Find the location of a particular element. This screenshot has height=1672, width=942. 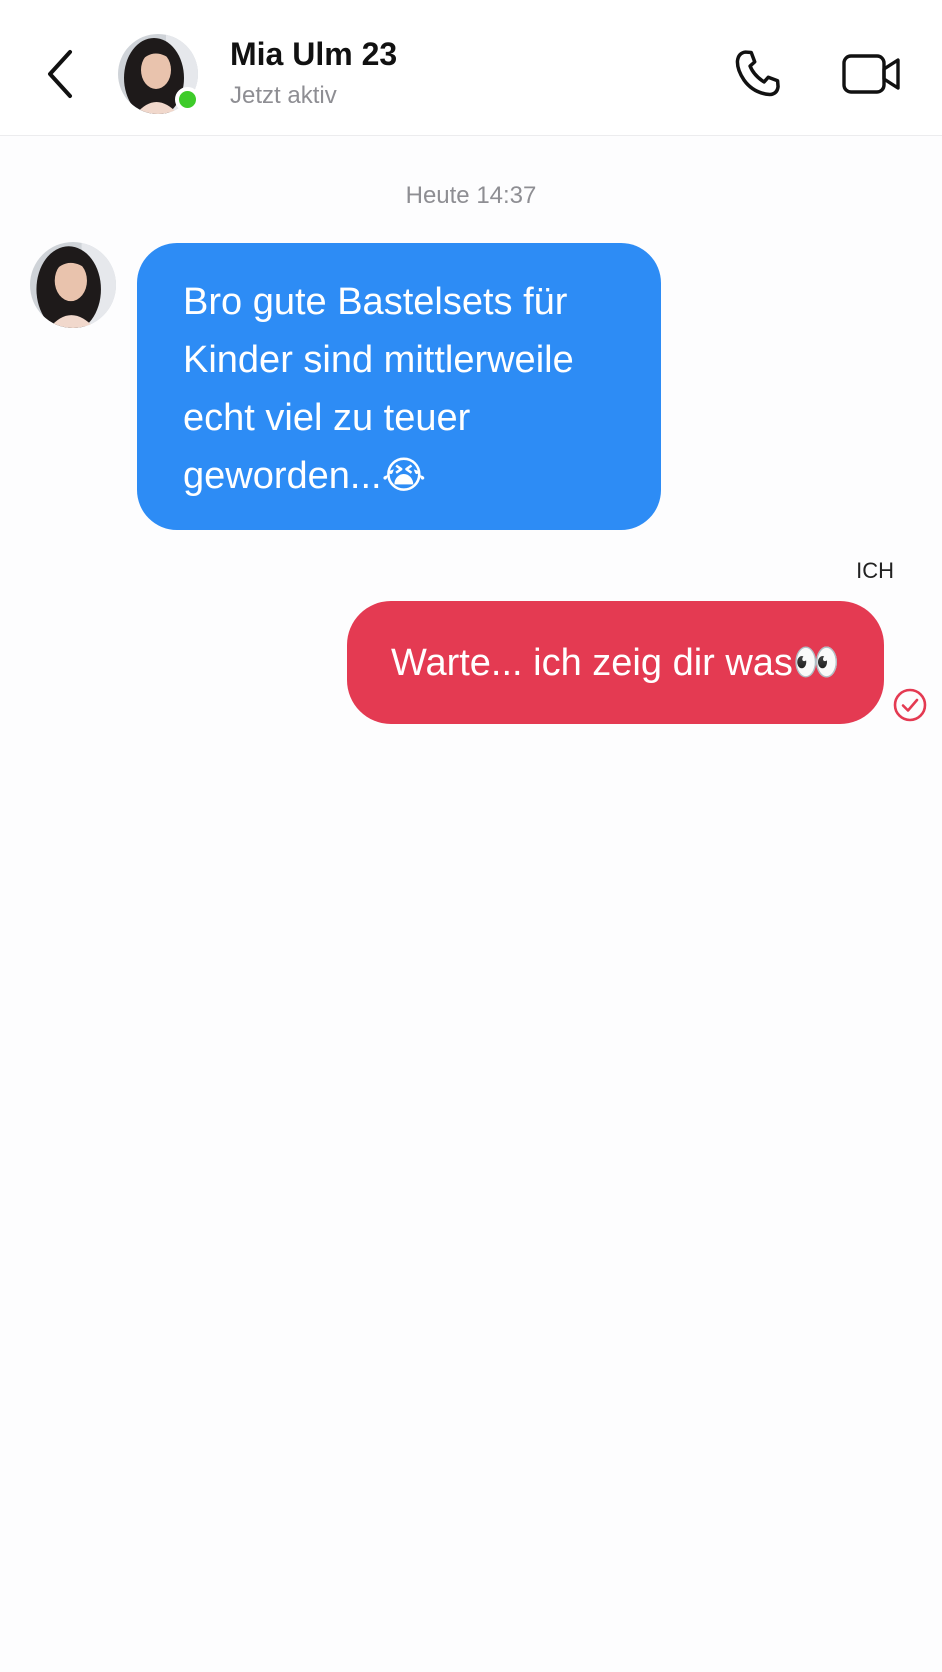

chat-timestamp: Heute 14:37 is located at coordinates (471, 195).